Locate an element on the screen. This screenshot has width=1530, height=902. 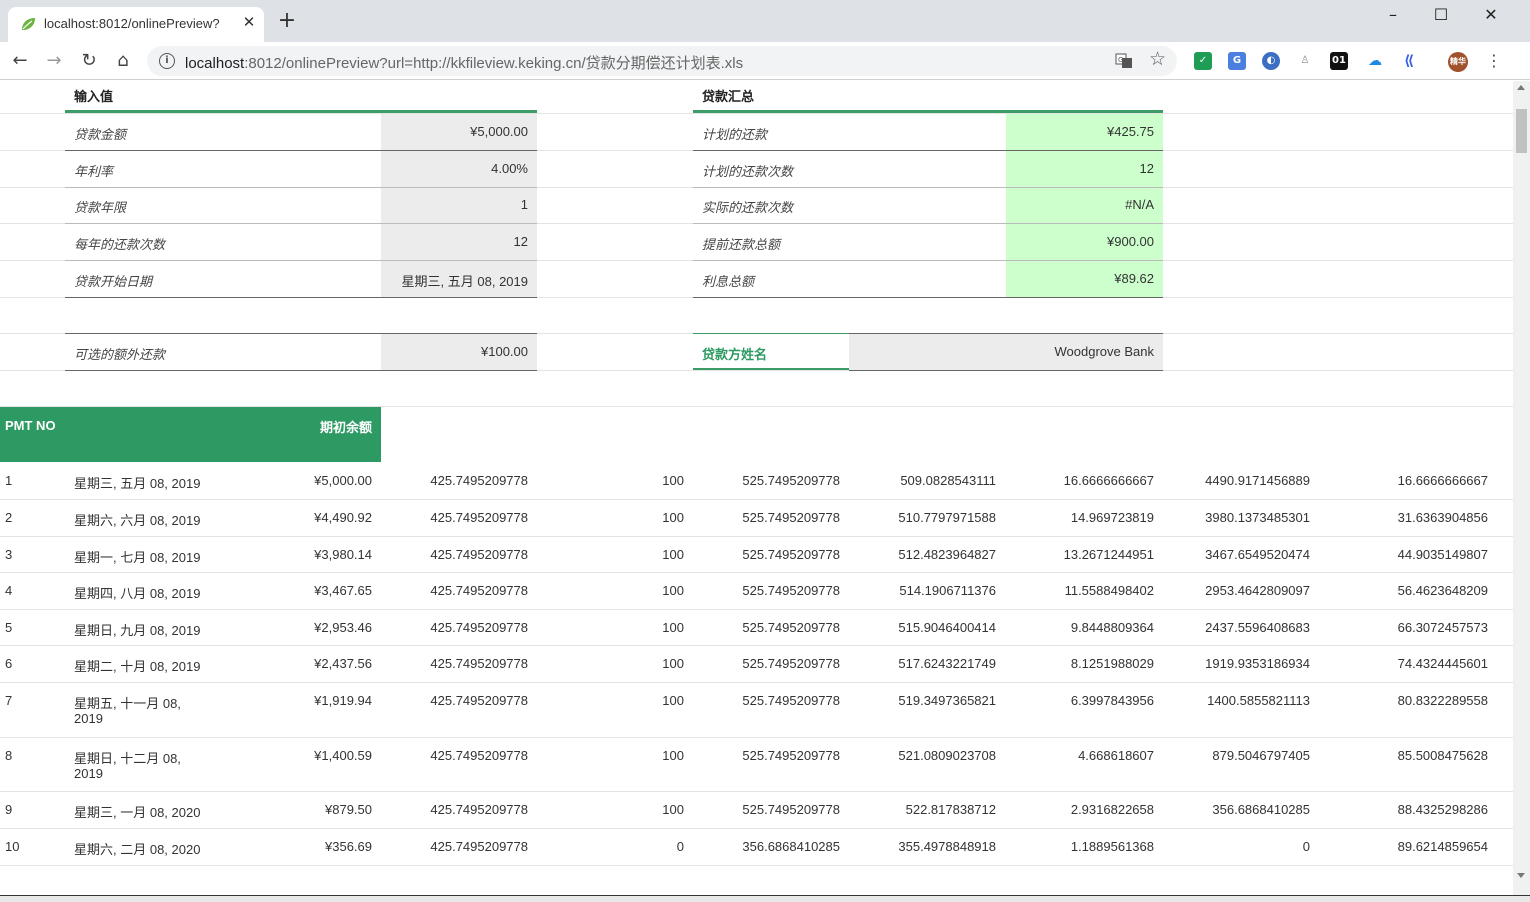
vertical-scrollbar is located at coordinates (1521, 488).